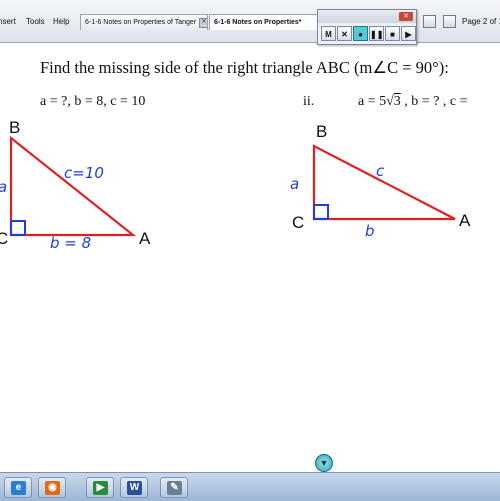 This screenshot has width=500, height=501. I want to click on triangle-ii-handwritten-a: a, so click(294, 184).